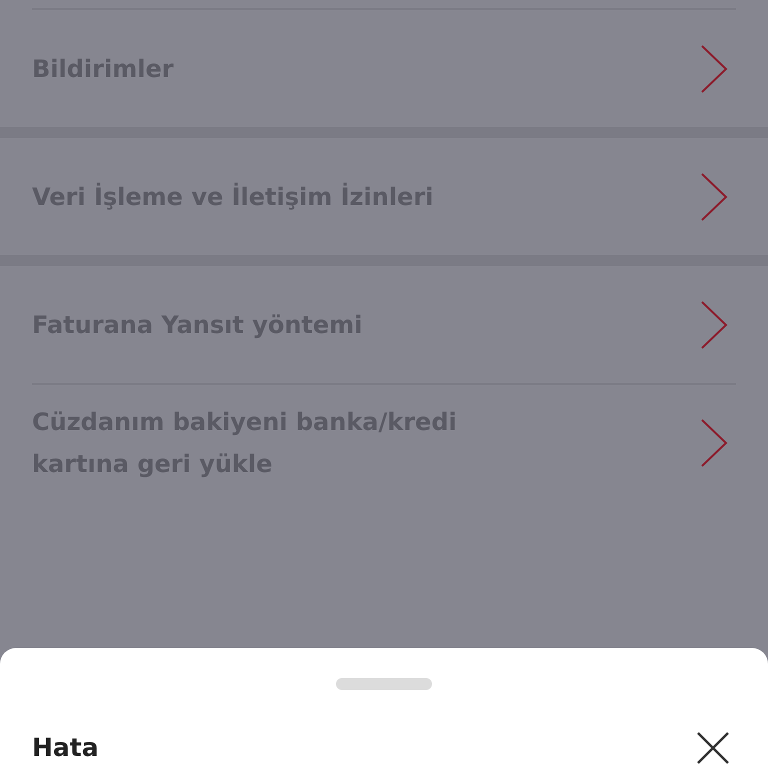 The height and width of the screenshot is (768, 768). Describe the element at coordinates (65, 748) in the screenshot. I see `sheet-title: Hata` at that location.